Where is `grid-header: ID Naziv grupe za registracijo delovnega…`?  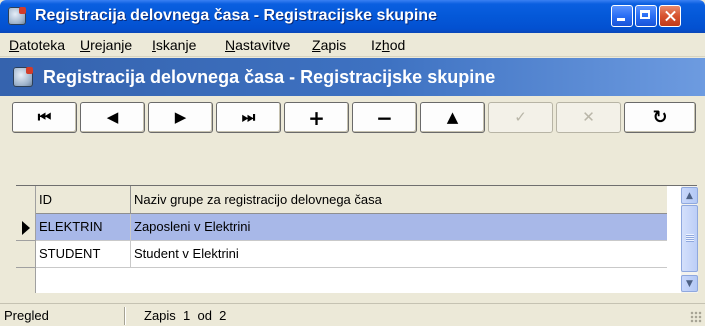 grid-header: ID Naziv grupe za registracijo delovnega… is located at coordinates (351, 200).